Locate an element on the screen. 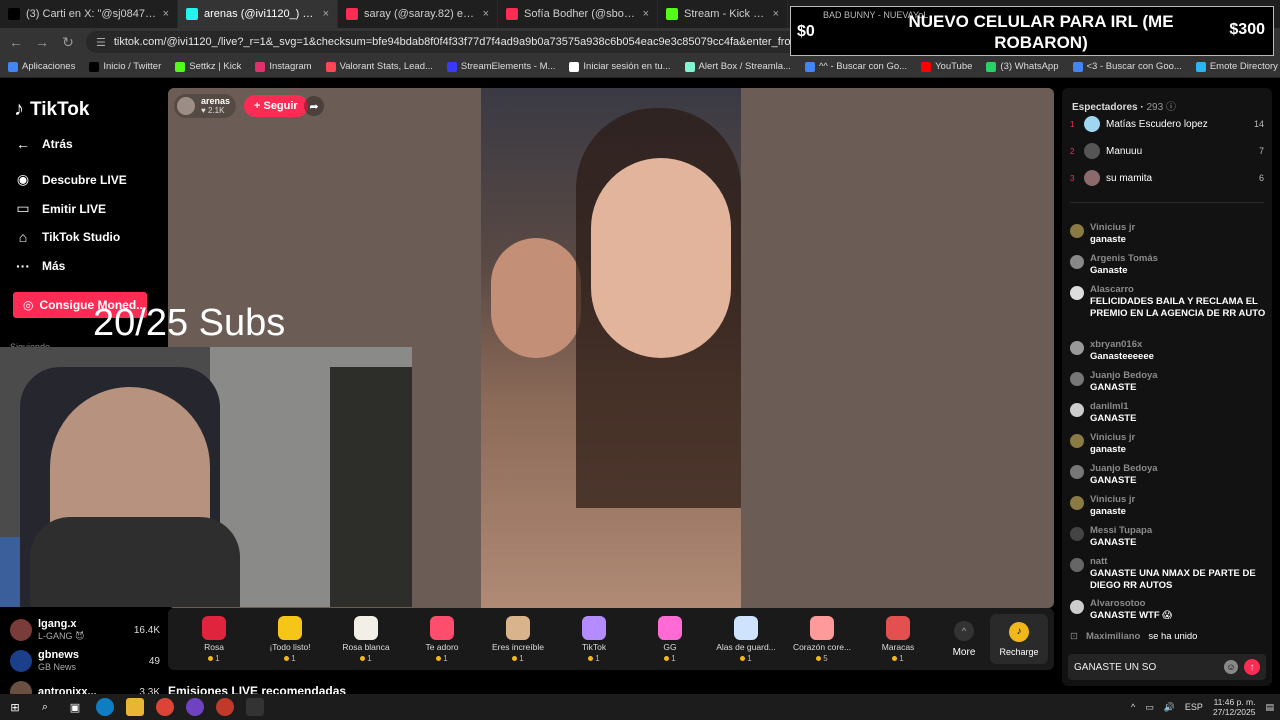  chat-username: Alvarosotoo is located at coordinates (1131, 604).